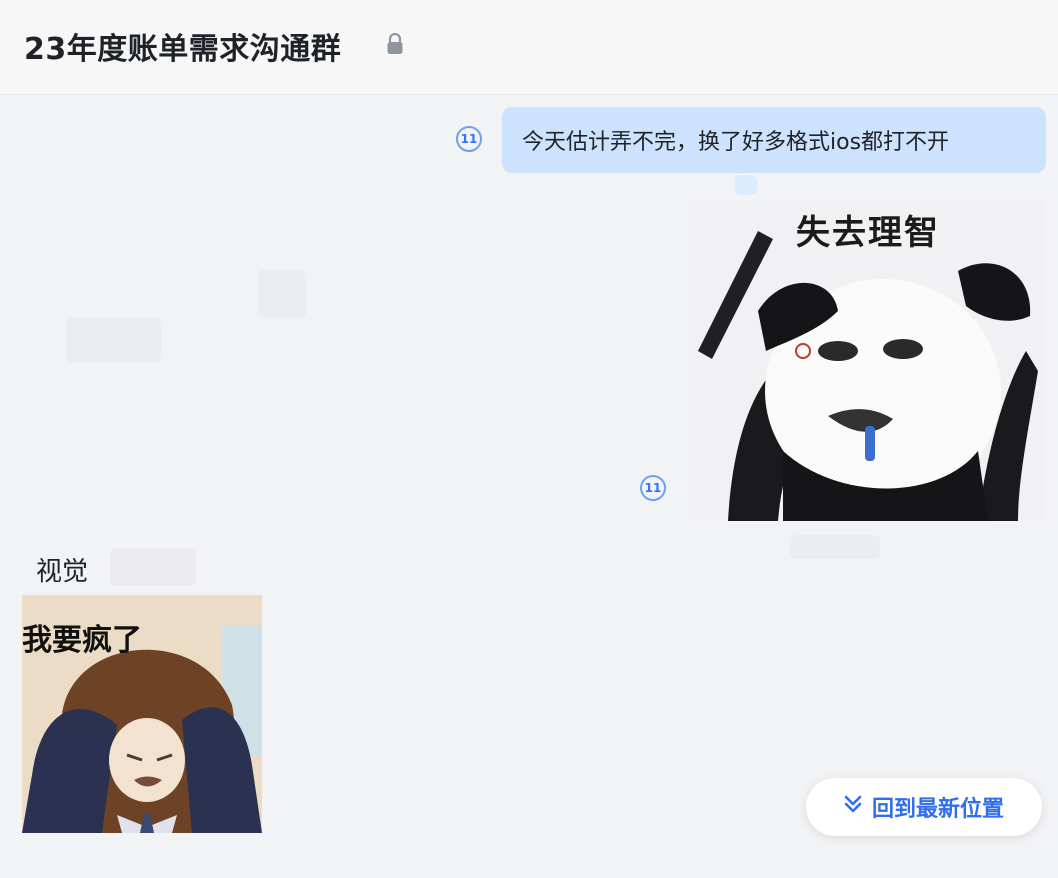 The width and height of the screenshot is (1058, 878). What do you see at coordinates (142, 714) in the screenshot?
I see `sticker-image: 我要疯了` at bounding box center [142, 714].